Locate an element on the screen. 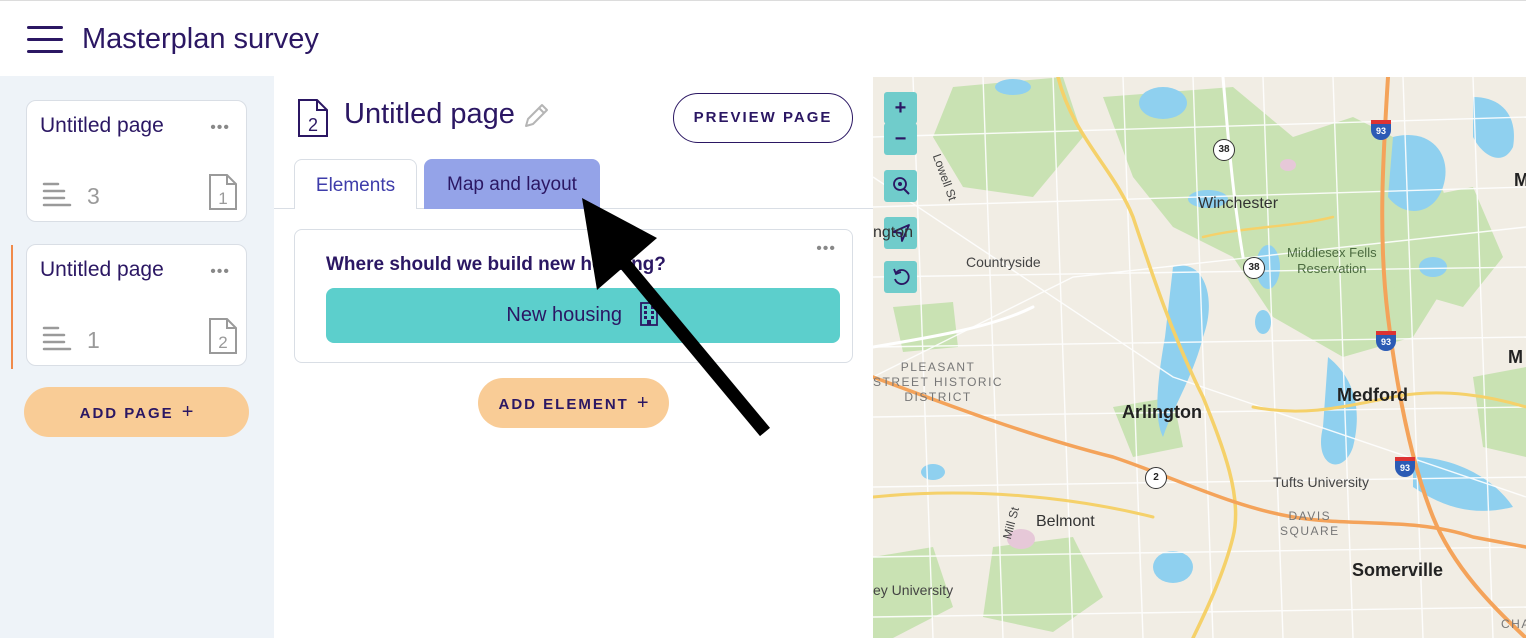 This screenshot has width=1526, height=638. map-label-ey-university: ey University is located at coordinates (913, 590).